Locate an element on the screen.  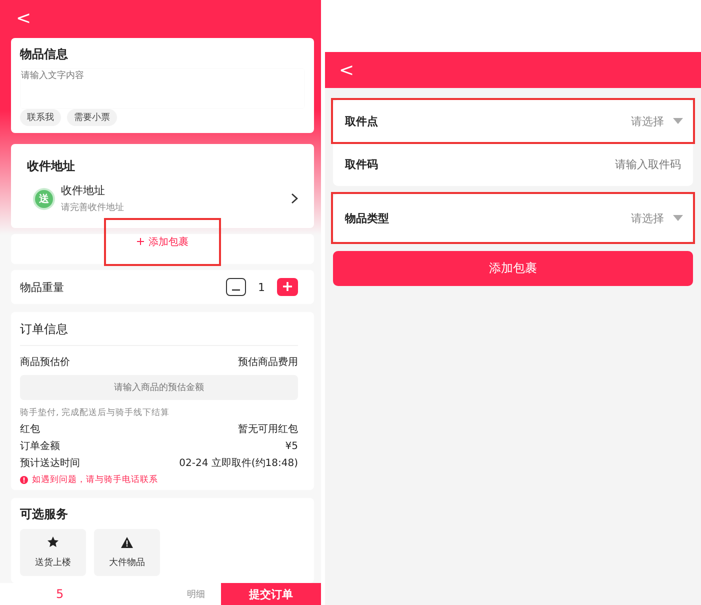
price-label: 商品预估价 is located at coordinates (45, 362).